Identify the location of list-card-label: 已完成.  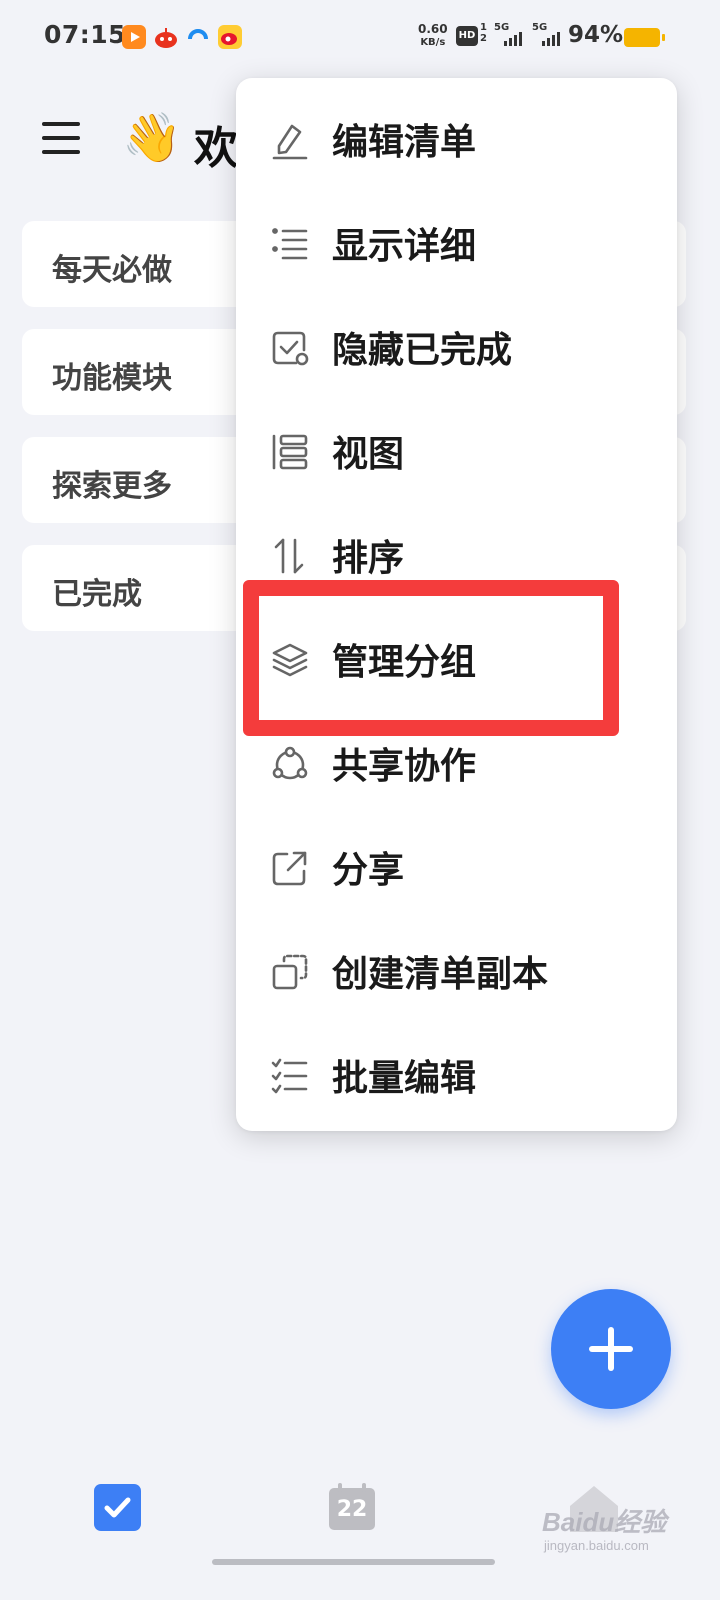
(97, 594).